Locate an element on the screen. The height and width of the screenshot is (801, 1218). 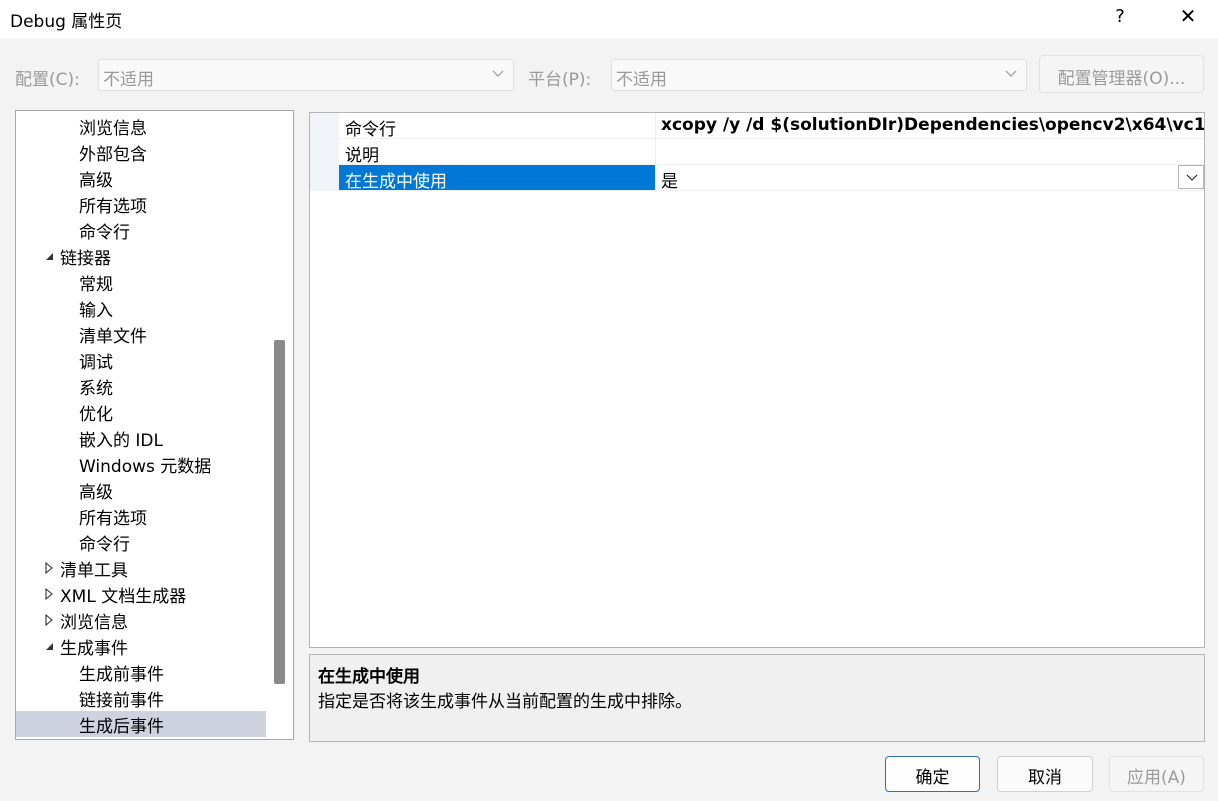
tree-item-label: 外部包含 is located at coordinates (113, 155).